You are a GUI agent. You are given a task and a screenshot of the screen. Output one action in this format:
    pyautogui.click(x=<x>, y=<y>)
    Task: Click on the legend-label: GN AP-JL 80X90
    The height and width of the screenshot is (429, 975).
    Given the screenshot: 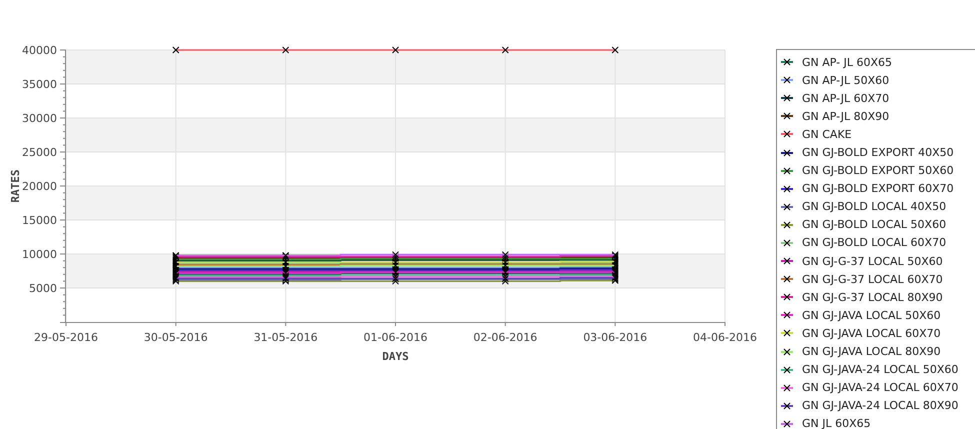 What is the action you would take?
    pyautogui.click(x=846, y=116)
    